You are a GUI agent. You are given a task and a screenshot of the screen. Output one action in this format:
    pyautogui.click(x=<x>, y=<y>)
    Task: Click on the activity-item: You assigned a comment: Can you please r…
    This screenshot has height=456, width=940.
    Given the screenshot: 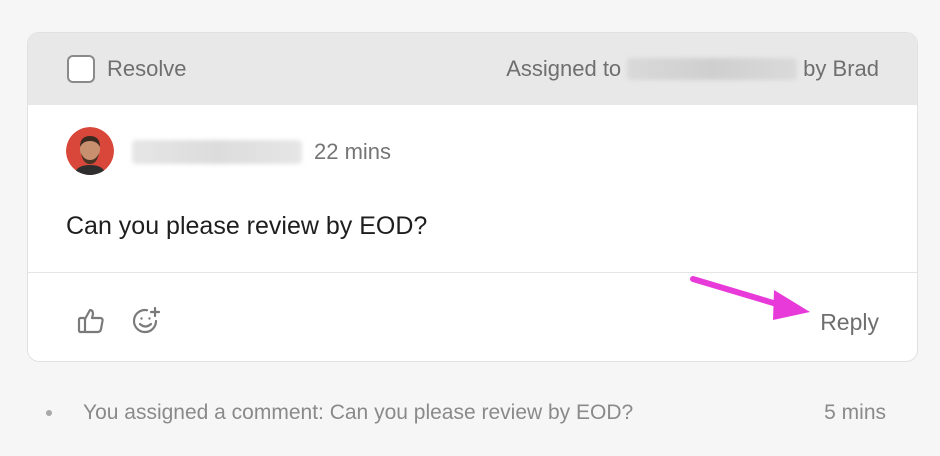 What is the action you would take?
    pyautogui.click(x=466, y=413)
    